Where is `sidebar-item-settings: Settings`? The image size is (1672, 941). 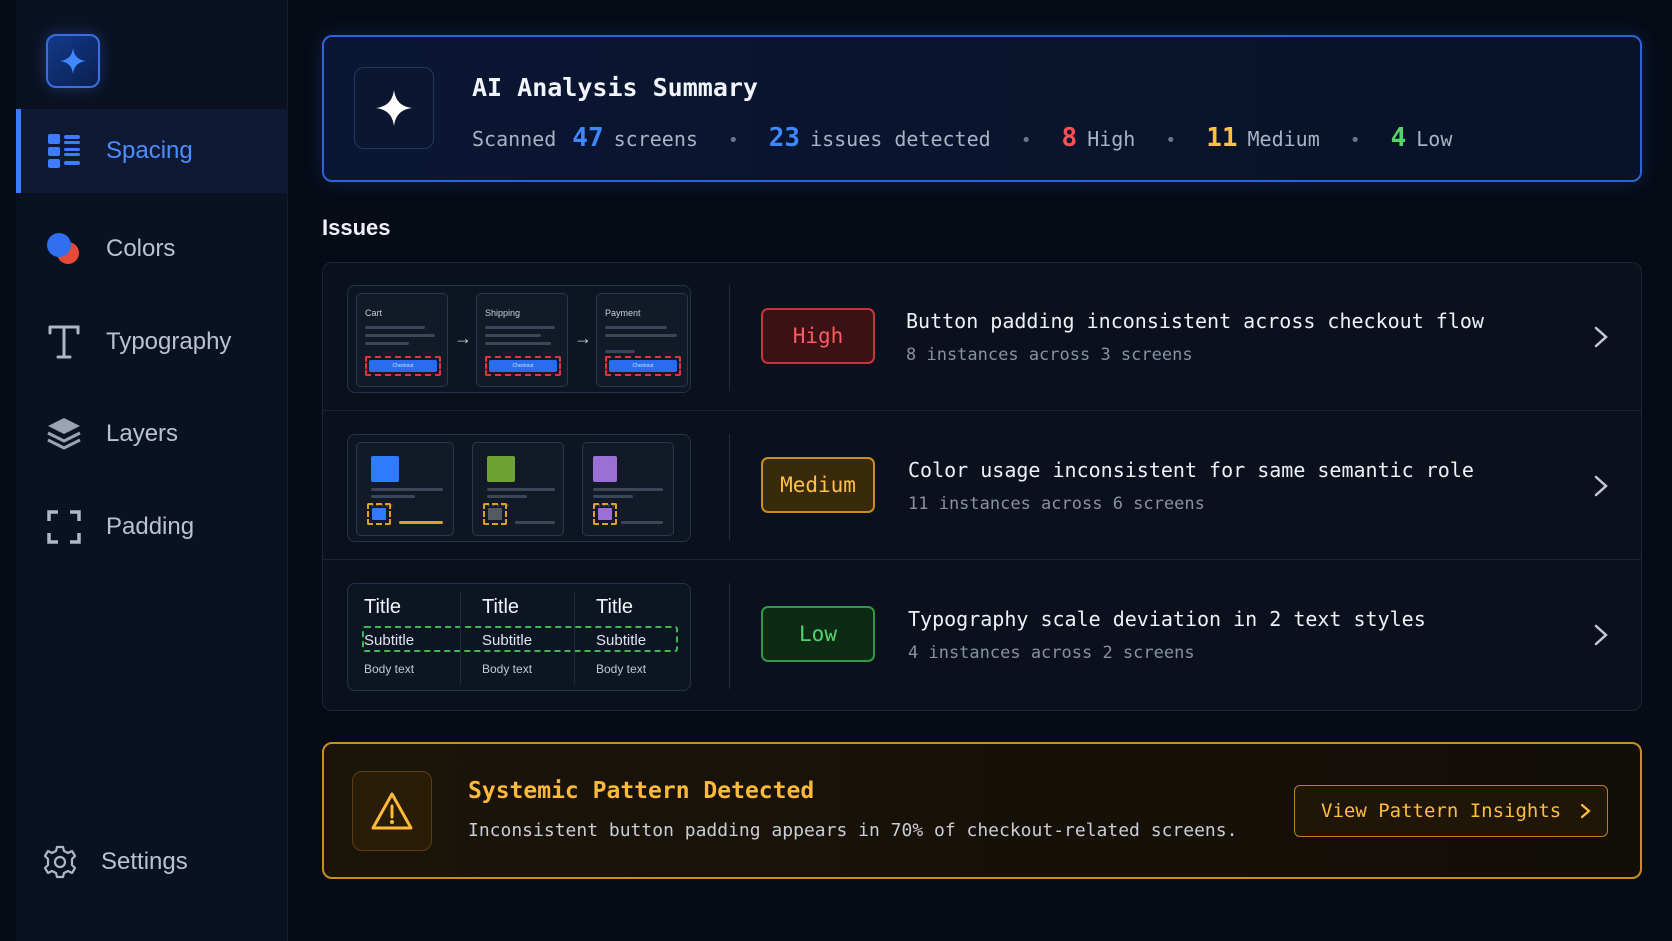
sidebar-item-settings: Settings is located at coordinates (152, 862).